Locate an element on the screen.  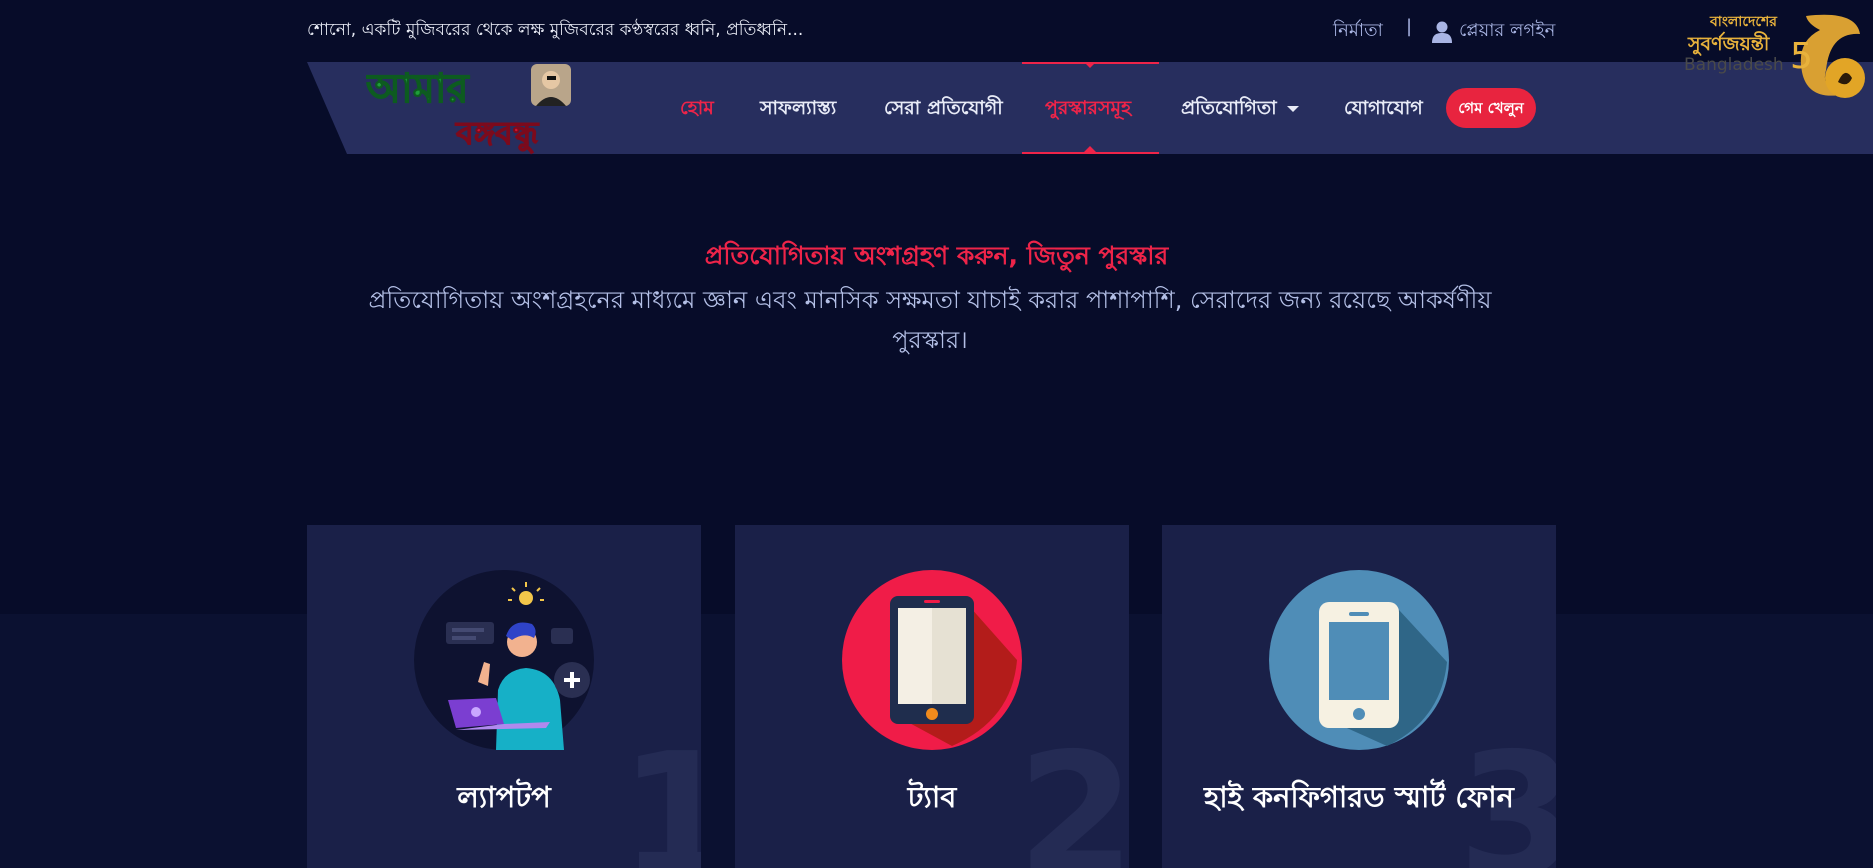
prize-card-smartphone: 3 হাই কনফিগারড স্মার্ট ফোন is located at coordinates (1359, 696).